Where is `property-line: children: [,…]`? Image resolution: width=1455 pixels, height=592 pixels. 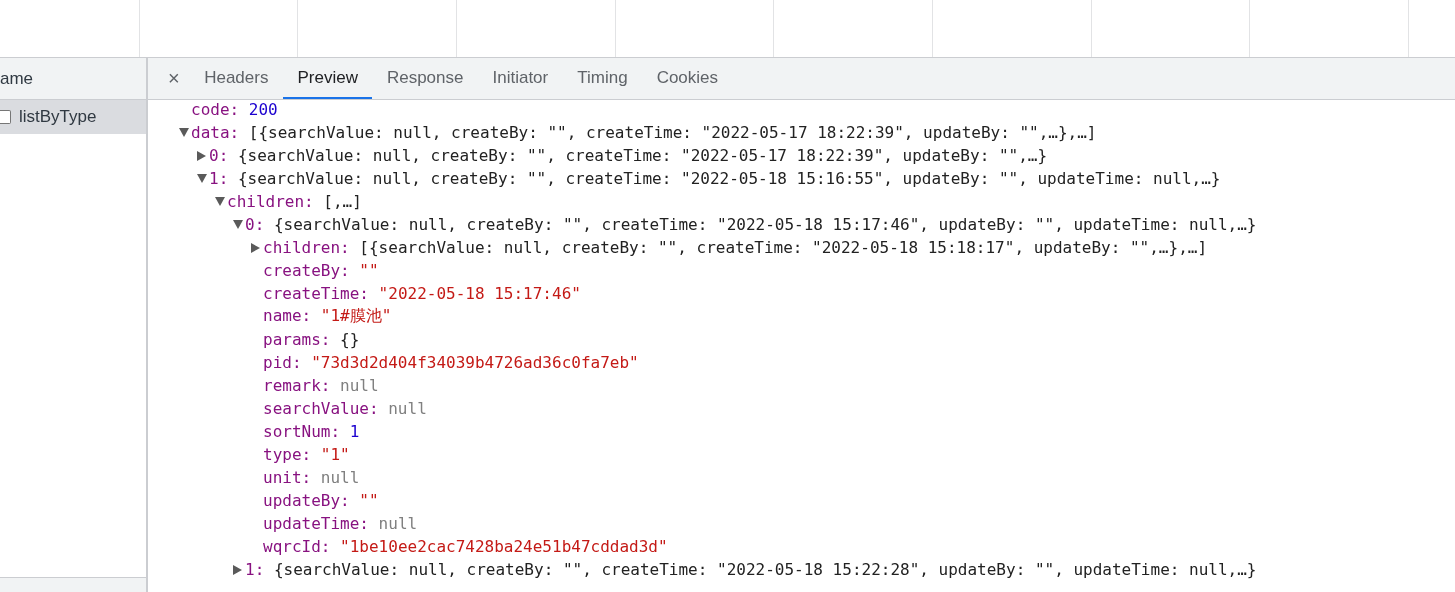
property-line: children: [,…] is located at coordinates (294, 201).